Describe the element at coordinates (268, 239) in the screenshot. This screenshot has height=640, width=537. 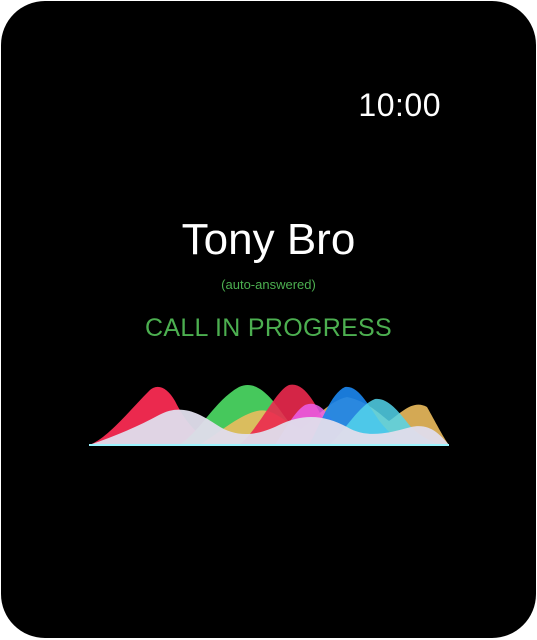
I see `caller-name: Tony Bro` at that location.